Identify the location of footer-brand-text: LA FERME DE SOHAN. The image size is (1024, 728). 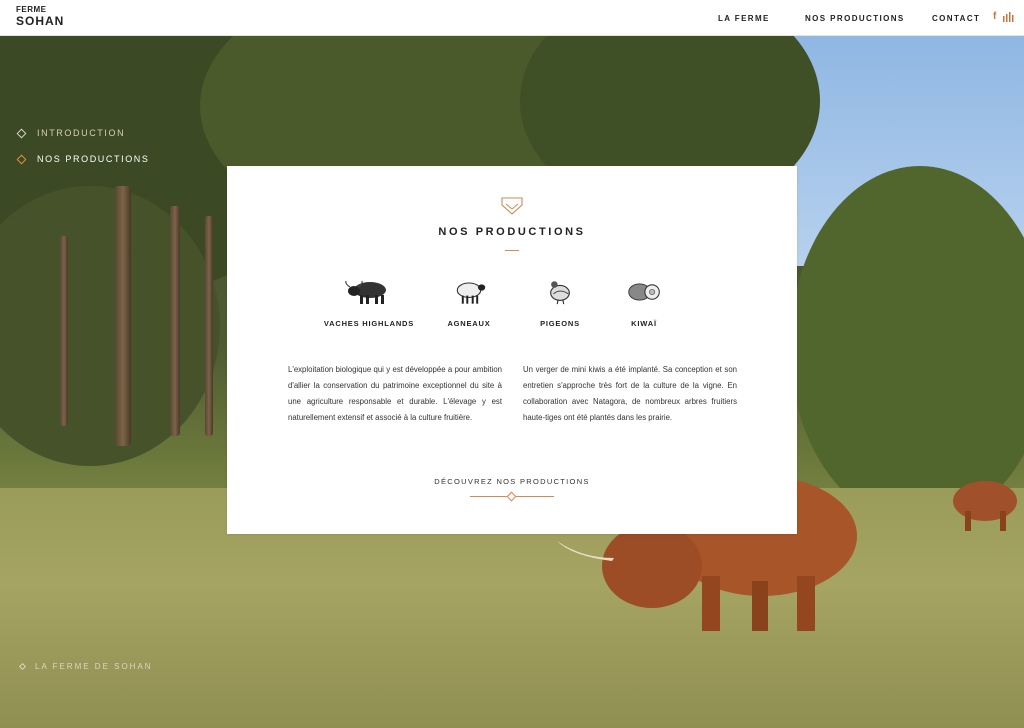
(94, 666).